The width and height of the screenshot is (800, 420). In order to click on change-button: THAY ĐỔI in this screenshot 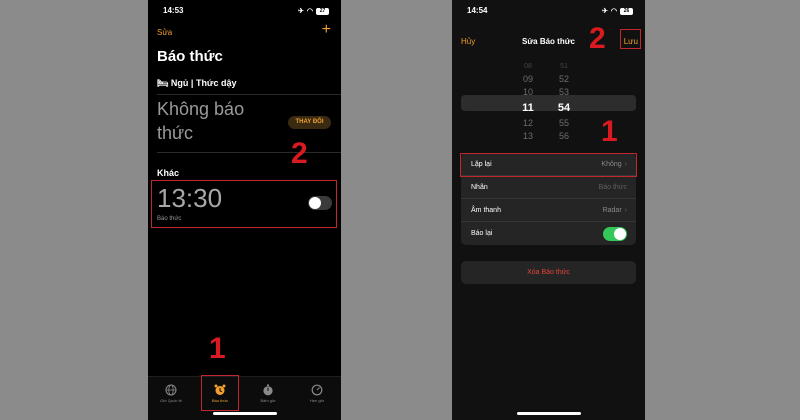, I will do `click(309, 122)`.